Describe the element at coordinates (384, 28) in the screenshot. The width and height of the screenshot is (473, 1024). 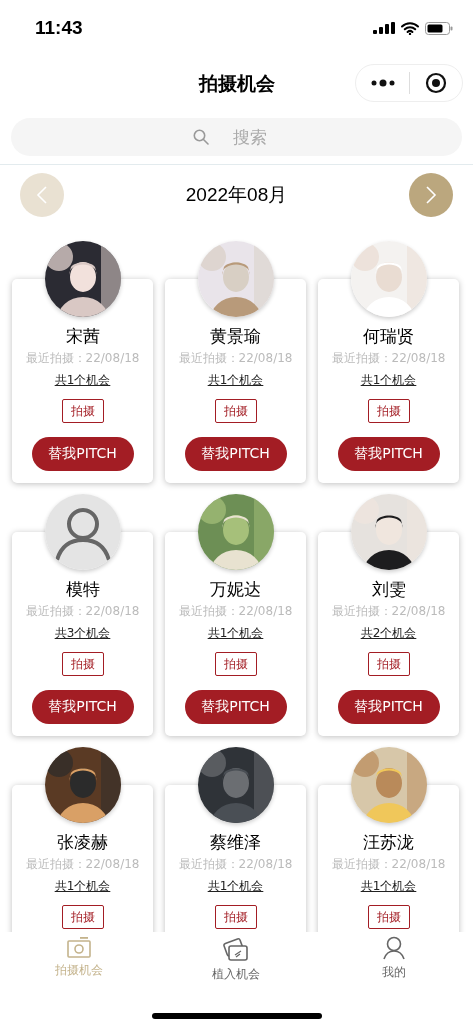
I see `signal-icon` at that location.